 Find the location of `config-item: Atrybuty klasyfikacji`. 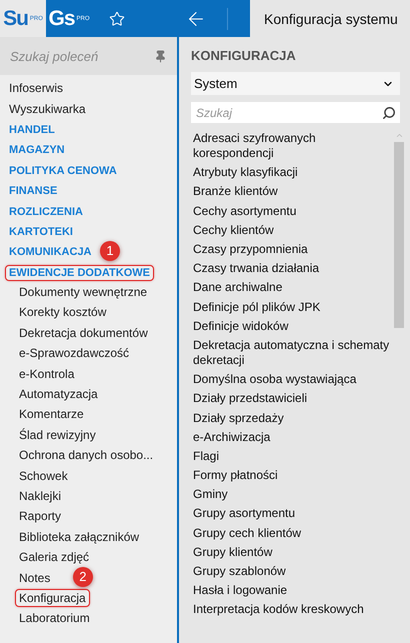

config-item: Atrybuty klasyfikacji is located at coordinates (292, 172).